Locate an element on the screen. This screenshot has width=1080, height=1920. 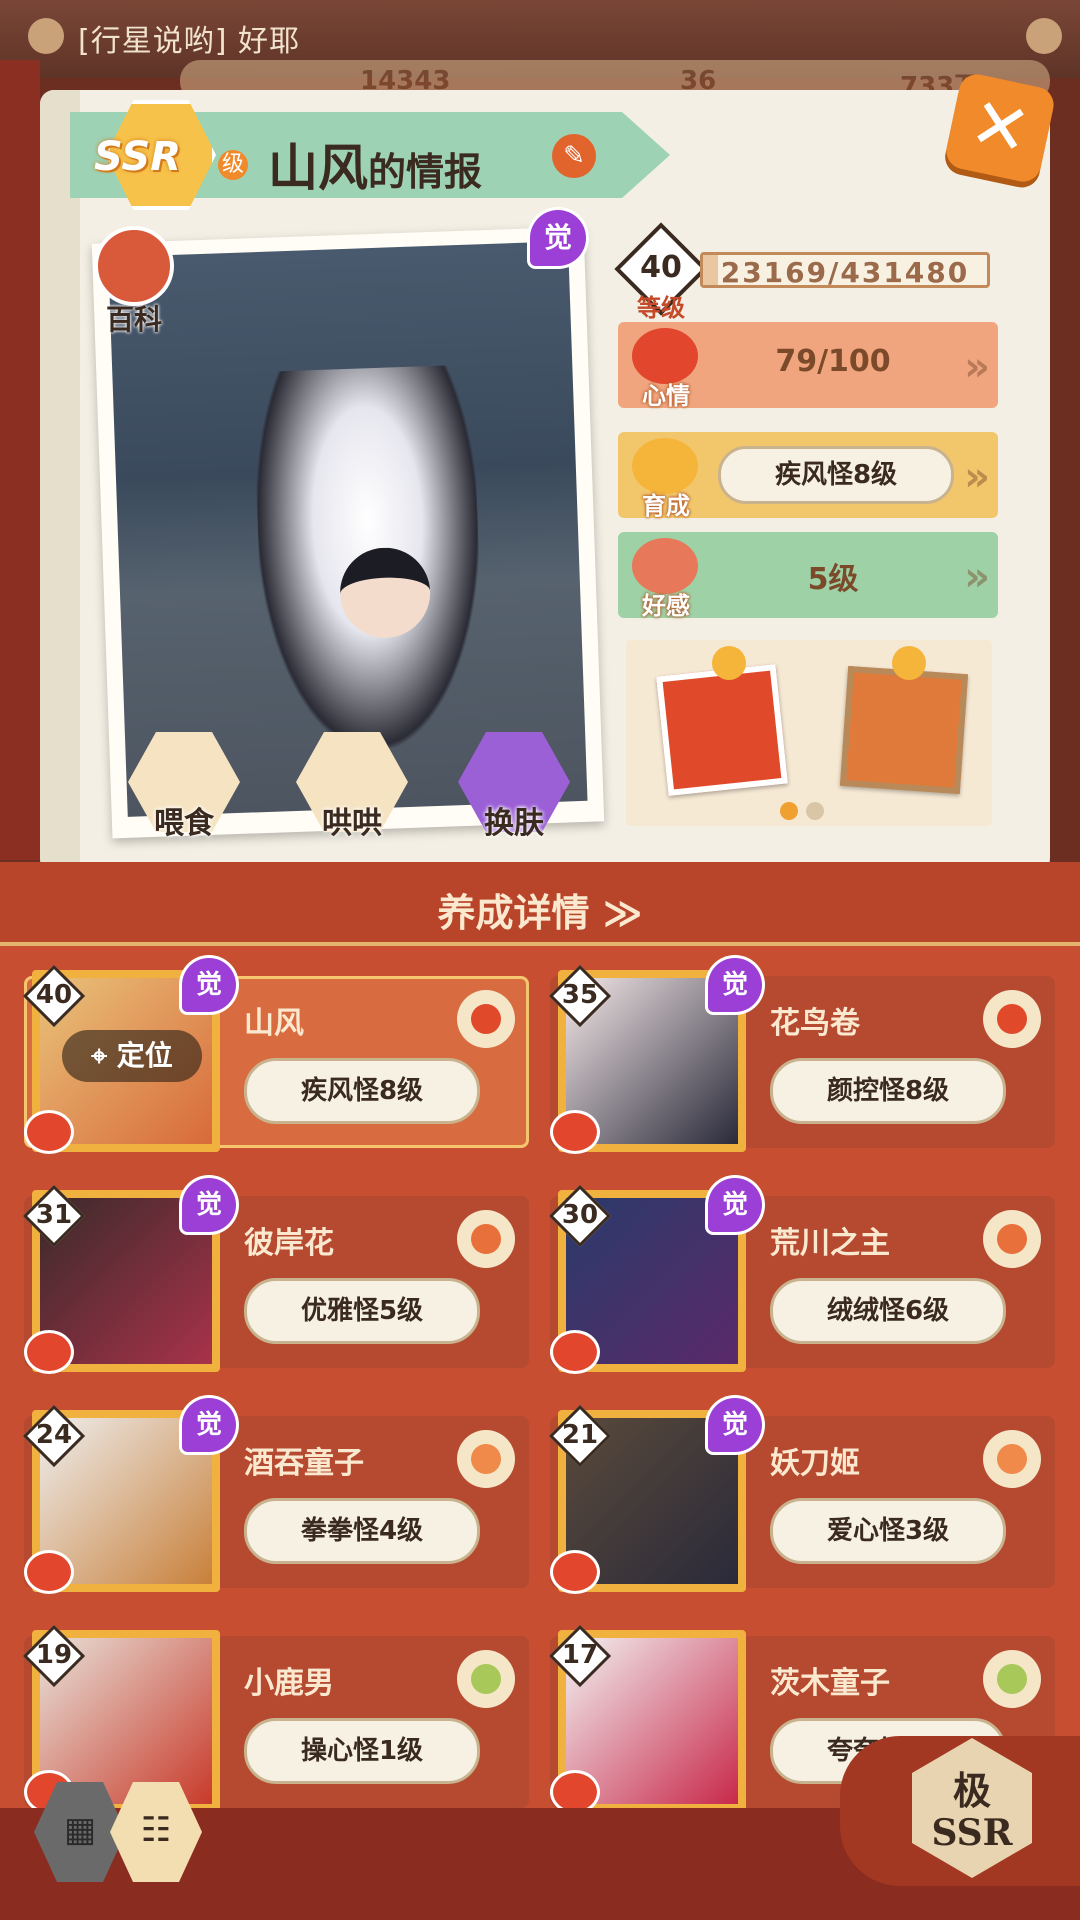
rarity-line2: SSR is located at coordinates (972, 1833).